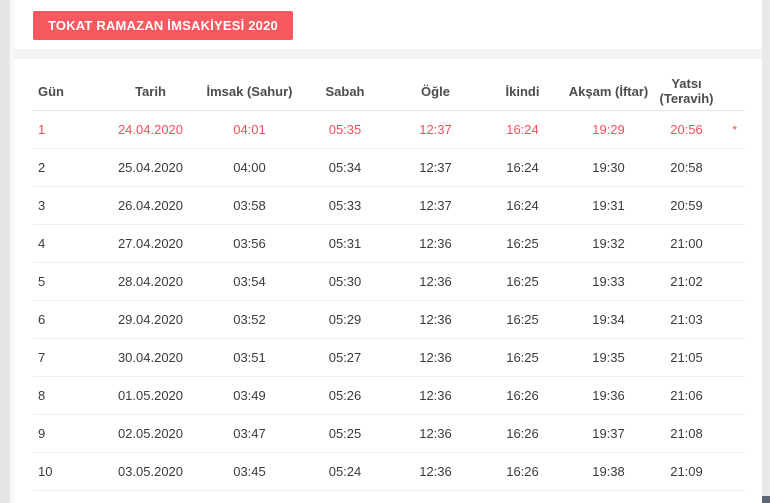 The image size is (770, 503). What do you see at coordinates (249, 91) in the screenshot?
I see `column-header-imsak: İmsak (Sahur)` at bounding box center [249, 91].